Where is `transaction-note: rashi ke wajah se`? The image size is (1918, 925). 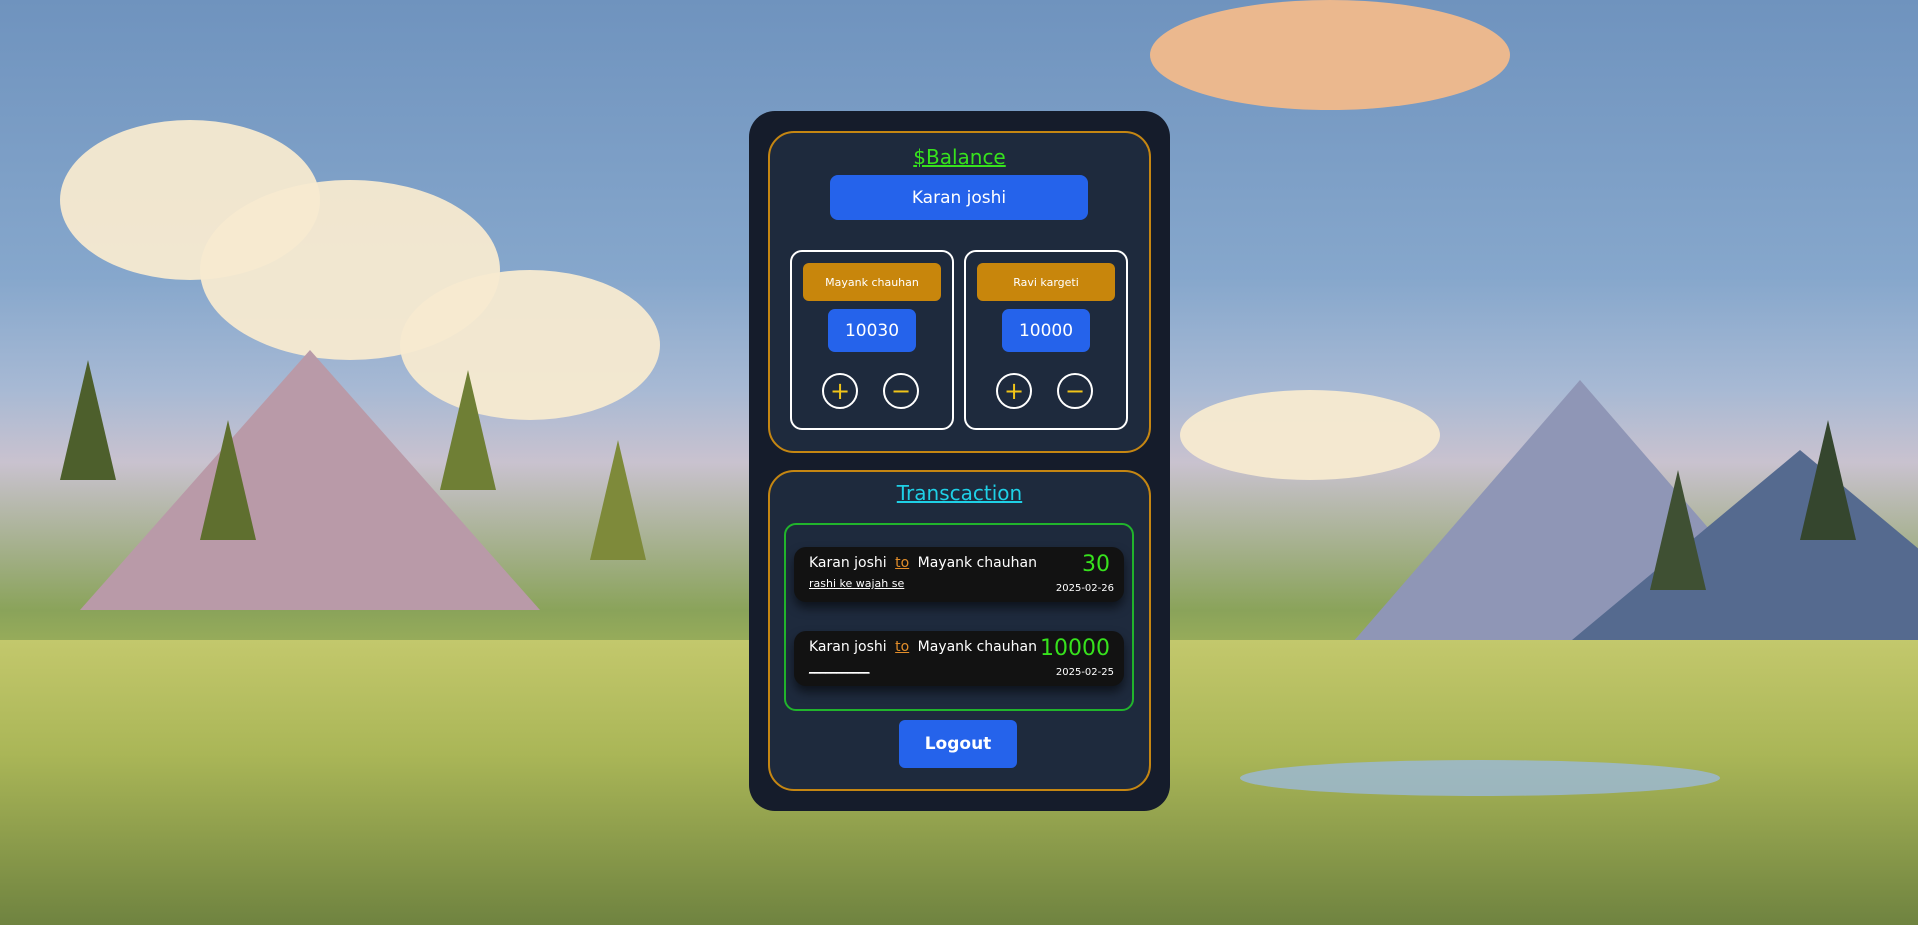
transaction-note: rashi ke wajah se is located at coordinates (857, 583).